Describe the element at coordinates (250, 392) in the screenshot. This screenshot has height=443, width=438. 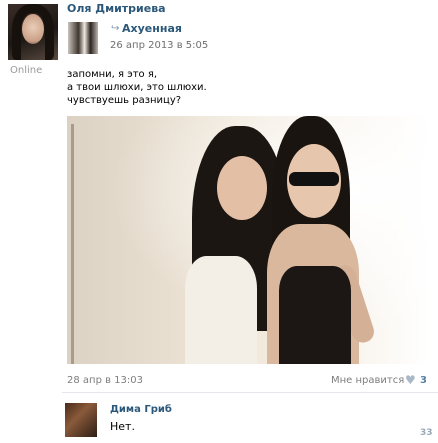
I see `comment-divider` at that location.